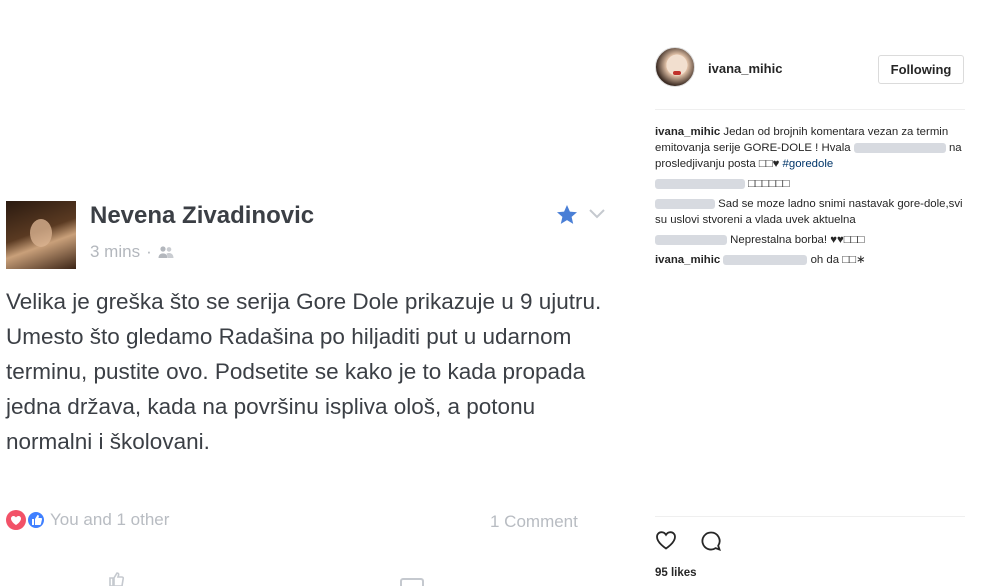 The width and height of the screenshot is (1000, 586). I want to click on comments-count: 1 Comment, so click(534, 522).